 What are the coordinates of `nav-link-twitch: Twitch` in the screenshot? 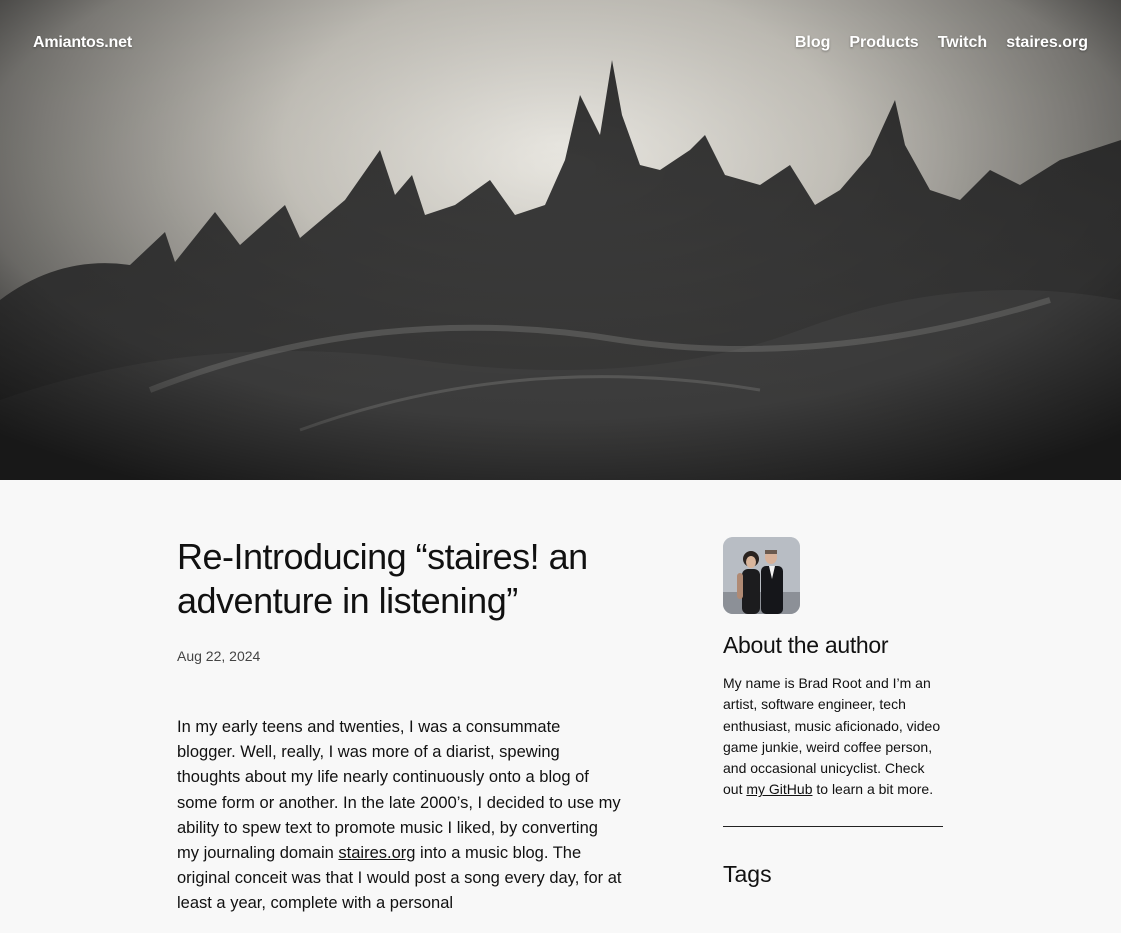 It's located at (962, 43).